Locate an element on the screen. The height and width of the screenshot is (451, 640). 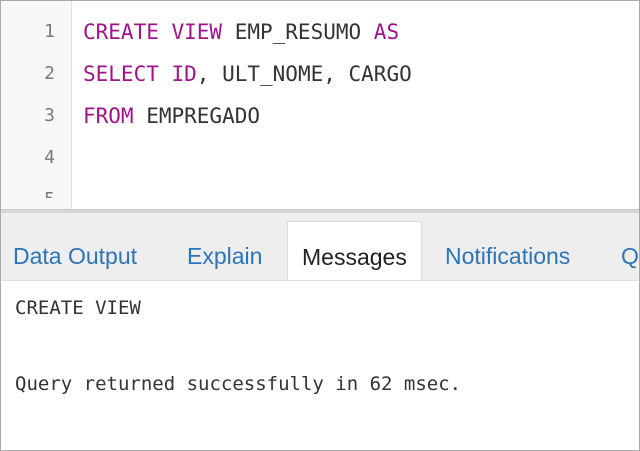
tab-explain: Explain is located at coordinates (224, 250).